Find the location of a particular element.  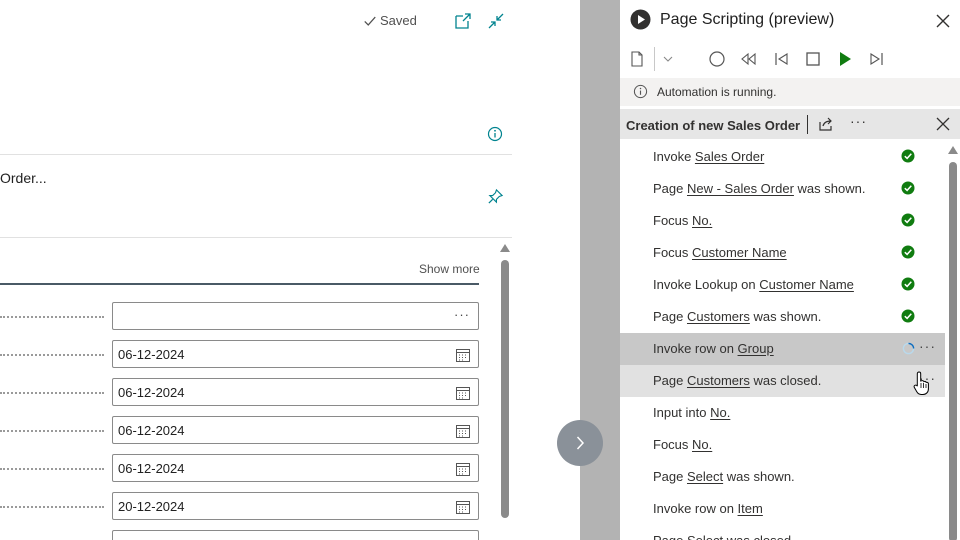

field-value: 20-12-2024 is located at coordinates (151, 506).